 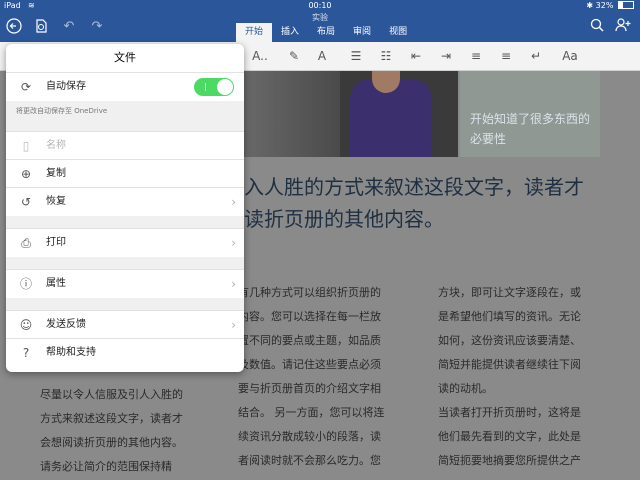 What do you see at coordinates (111, 394) in the screenshot?
I see `body-line: 尽量以令人信服及引人入胜的` at bounding box center [111, 394].